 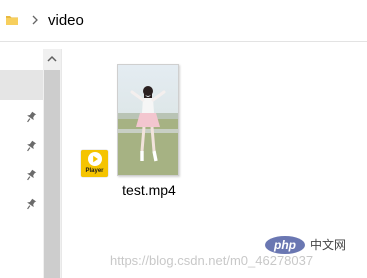 What do you see at coordinates (52, 174) in the screenshot?
I see `scrollbar-thumb` at bounding box center [52, 174].